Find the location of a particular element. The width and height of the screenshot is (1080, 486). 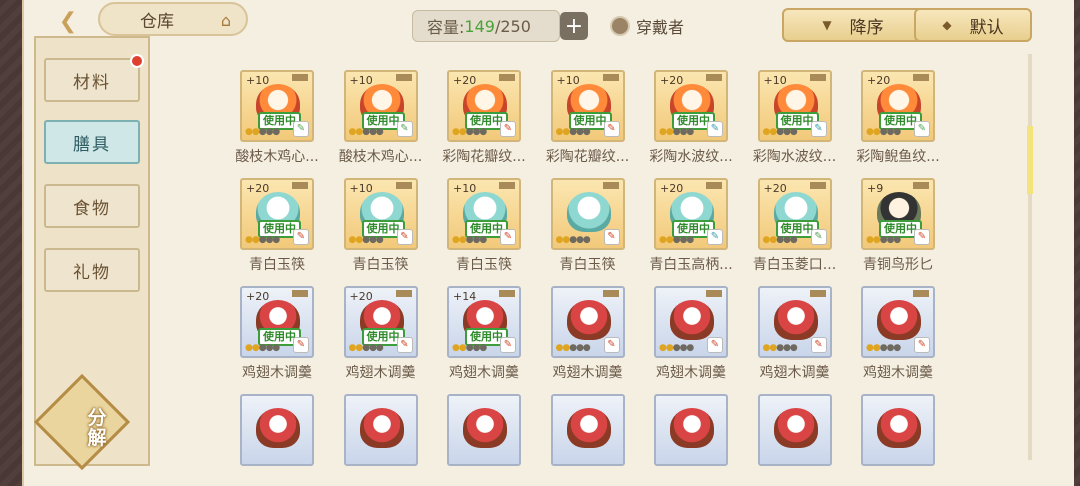

decompose-label: 分 解 is located at coordinates (97, 428).